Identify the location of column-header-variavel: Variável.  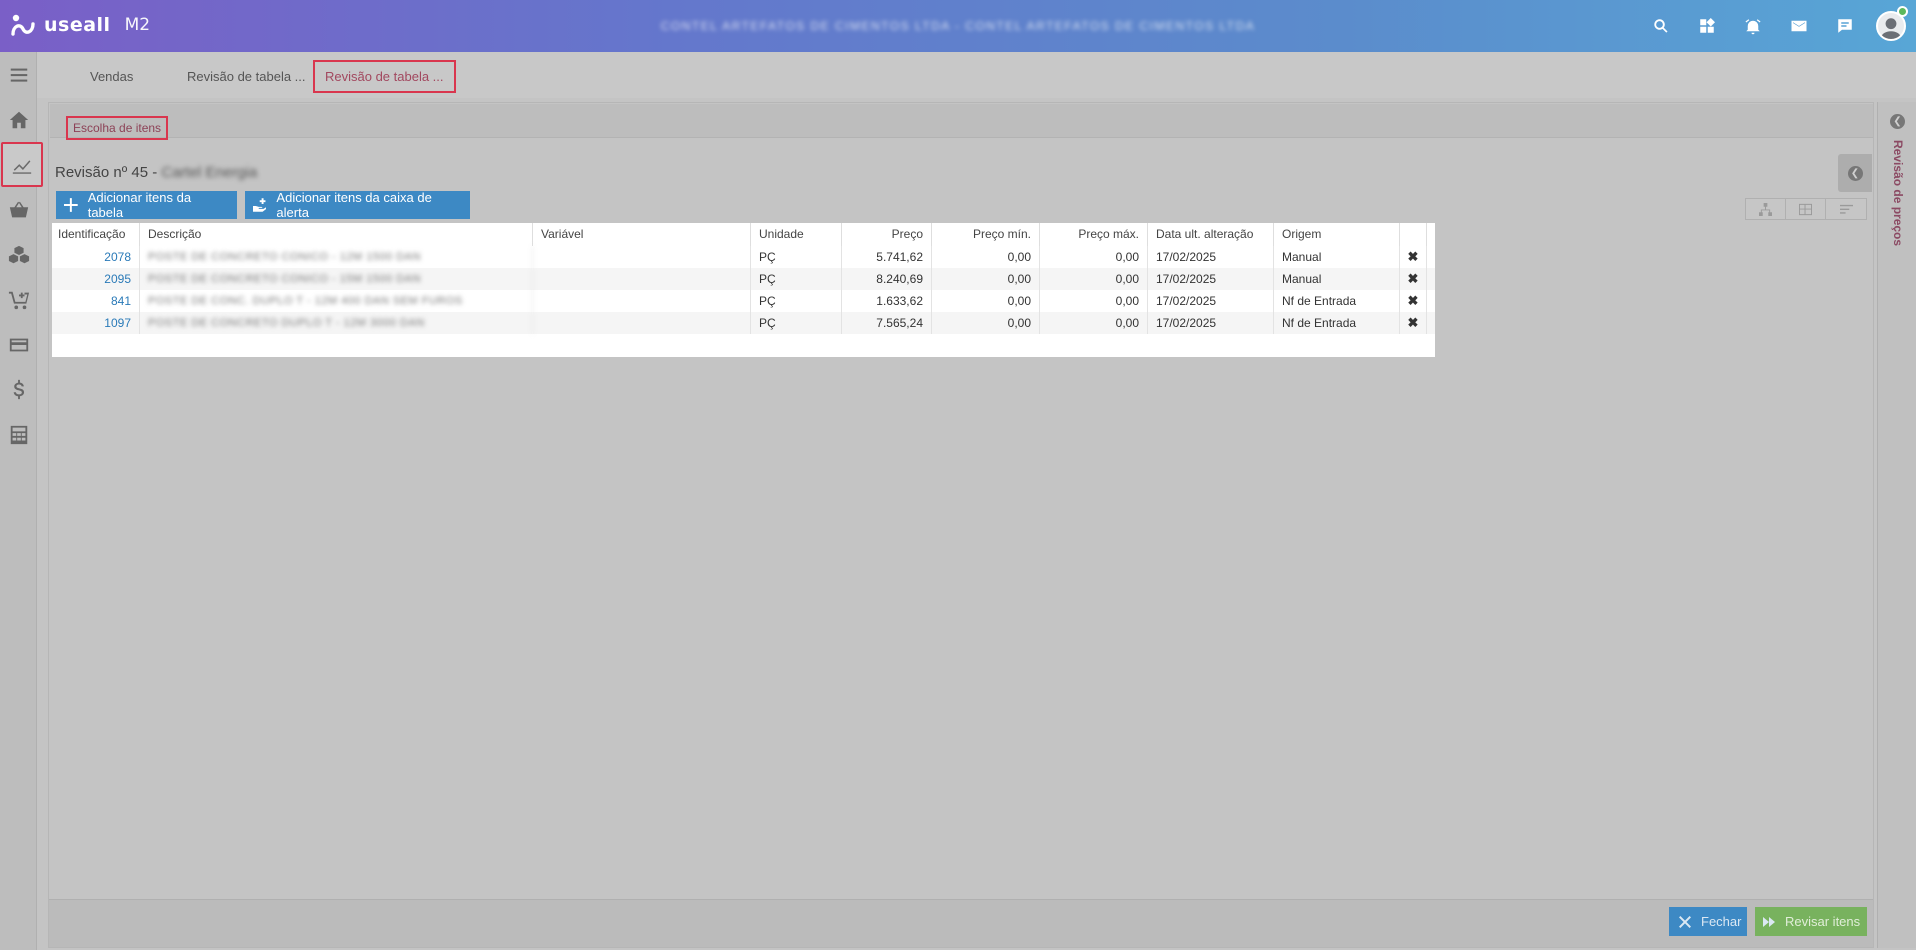
(642, 234).